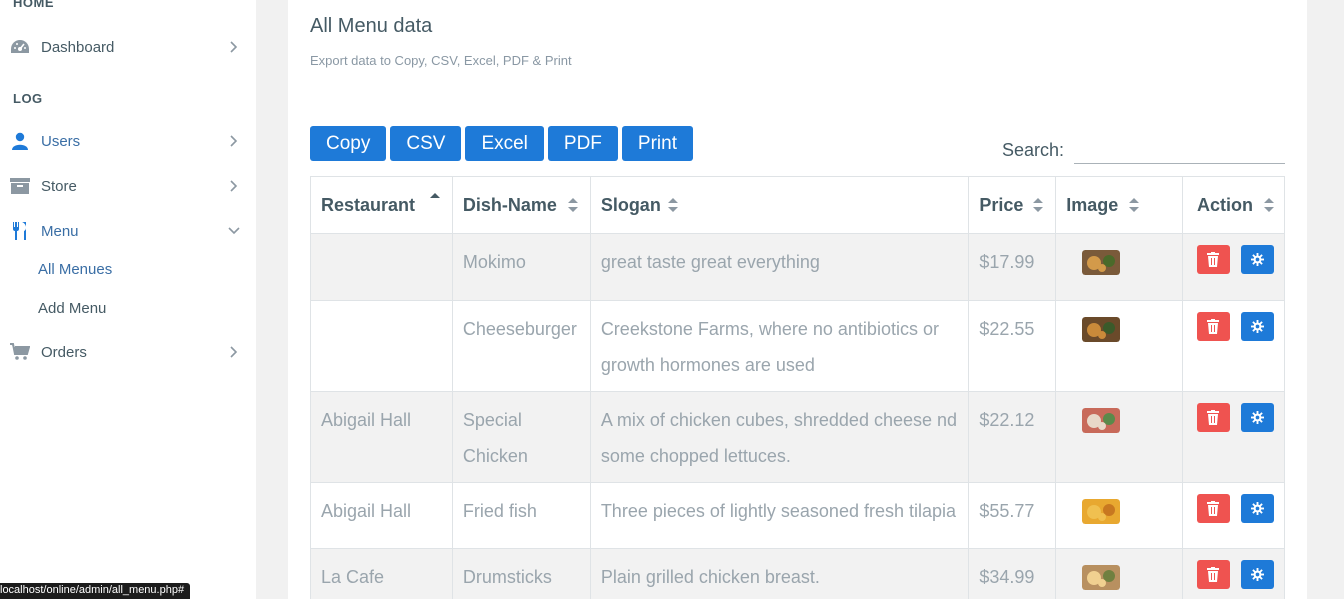  What do you see at coordinates (128, 141) in the screenshot?
I see `sidebar-item-users: Users` at bounding box center [128, 141].